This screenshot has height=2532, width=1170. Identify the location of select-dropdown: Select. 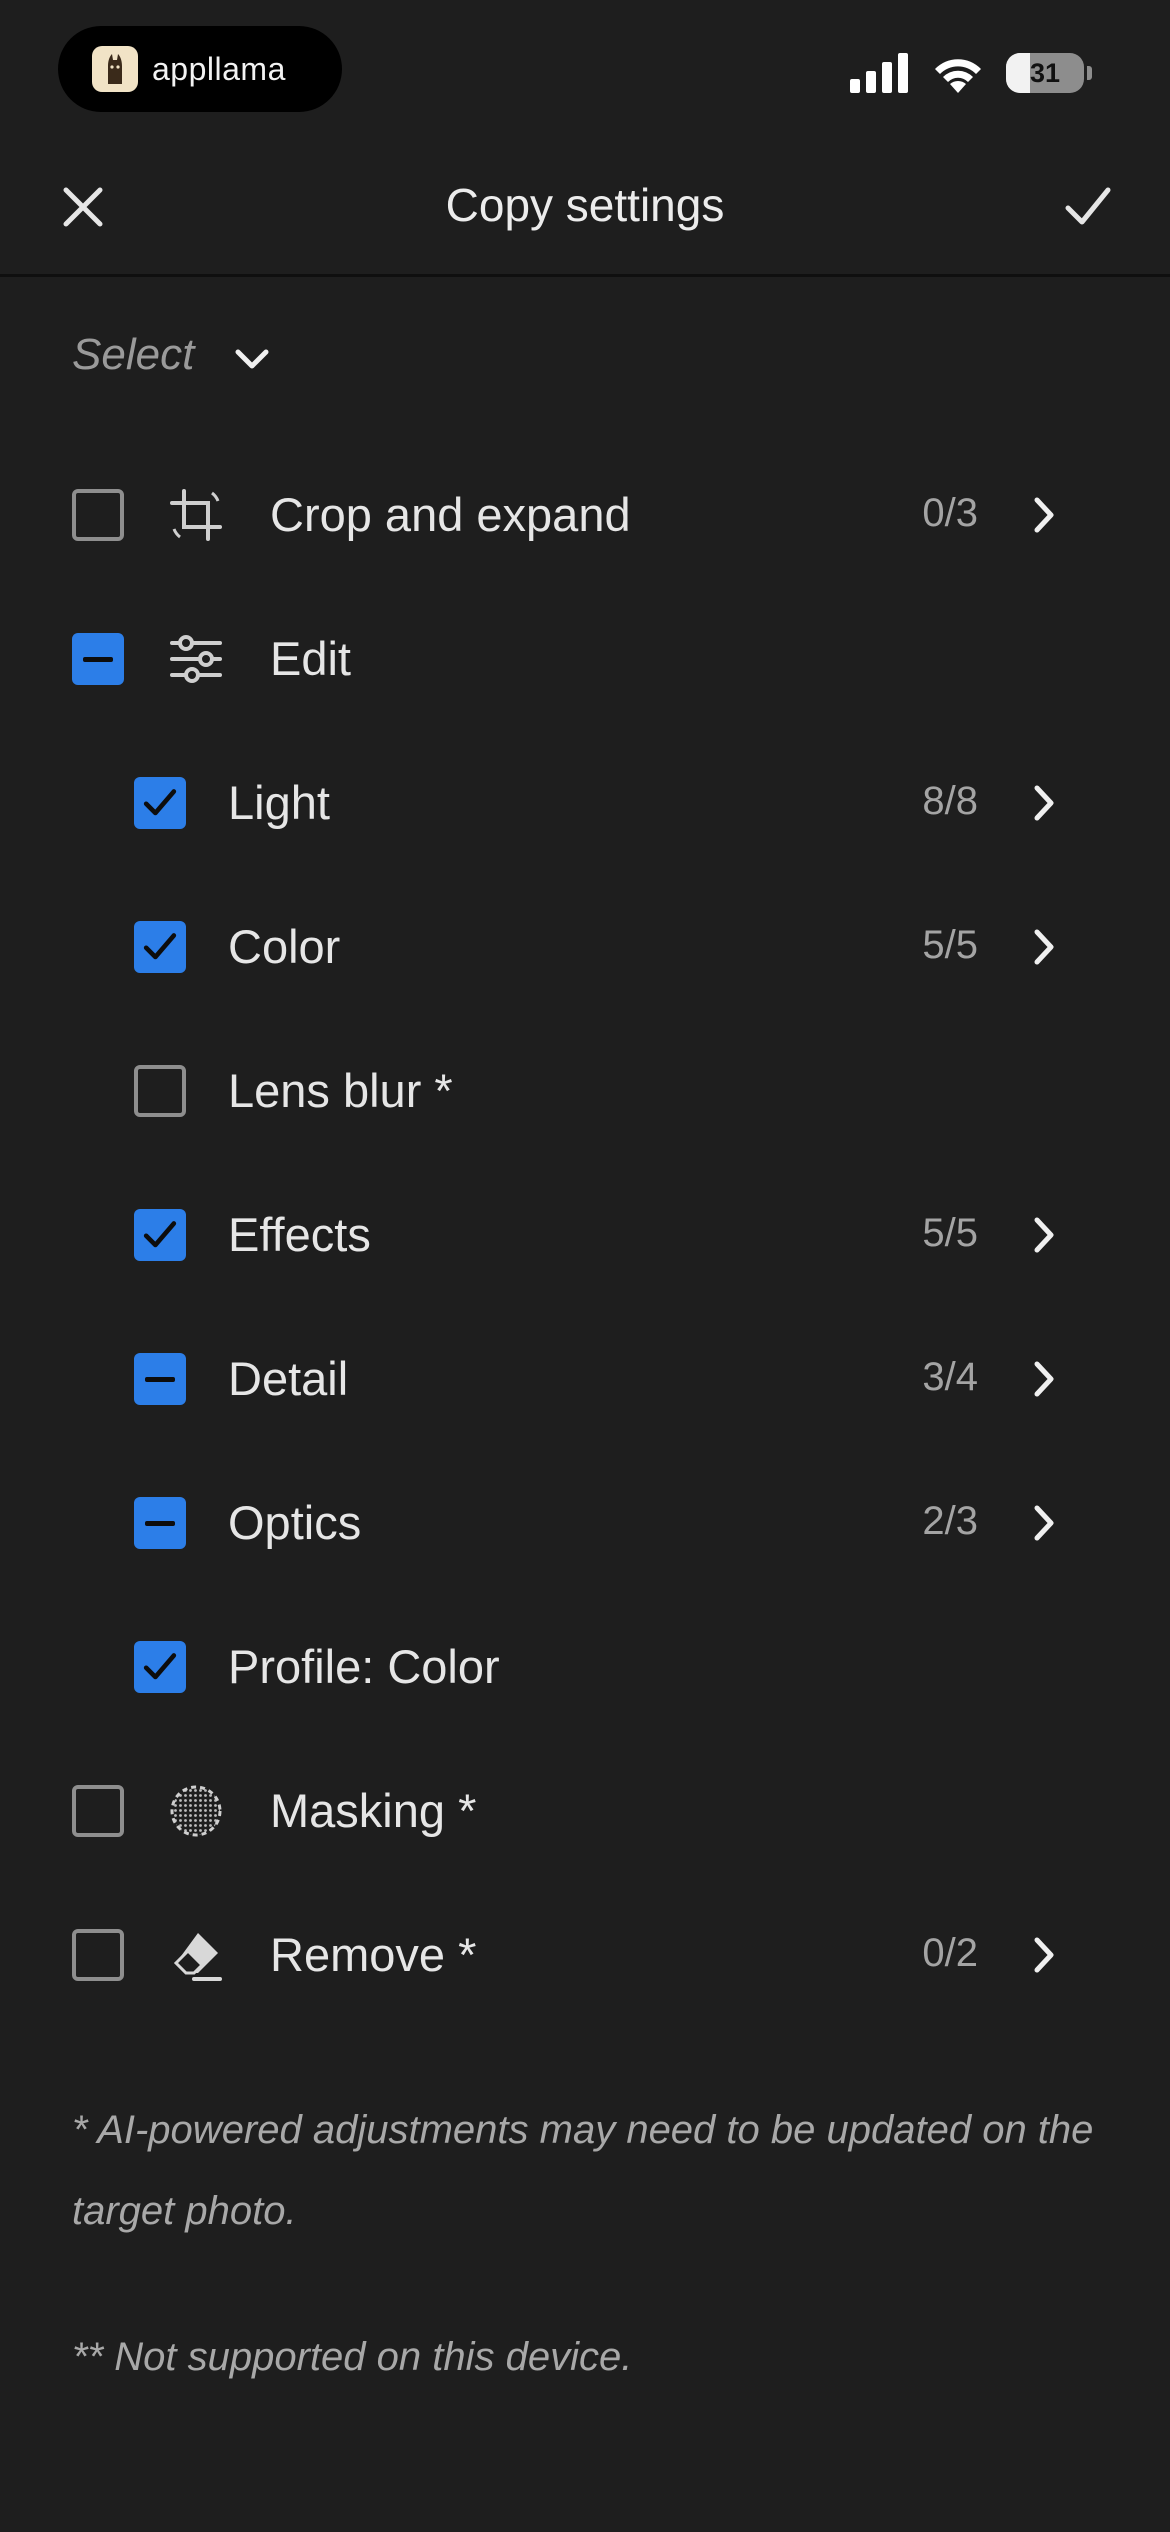
(171, 355).